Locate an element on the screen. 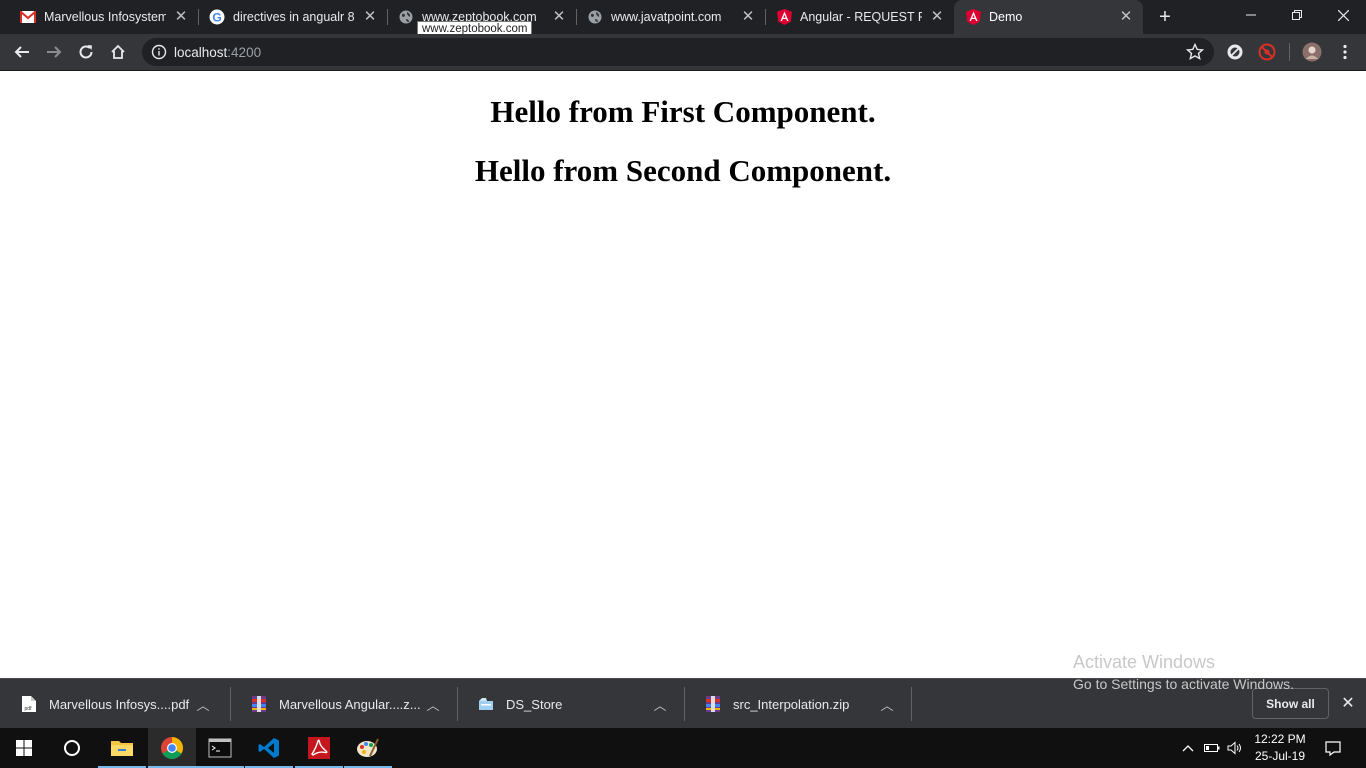  pdf-file-icon: pdf is located at coordinates (29, 704).